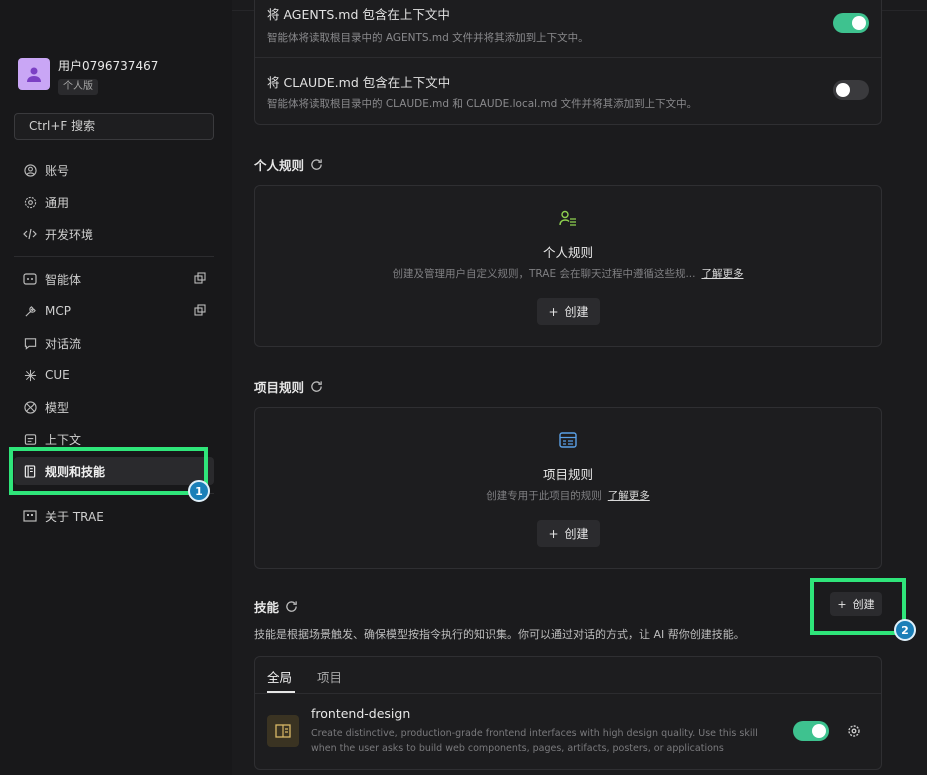  I want to click on card-title: 个人规则, so click(567, 252).